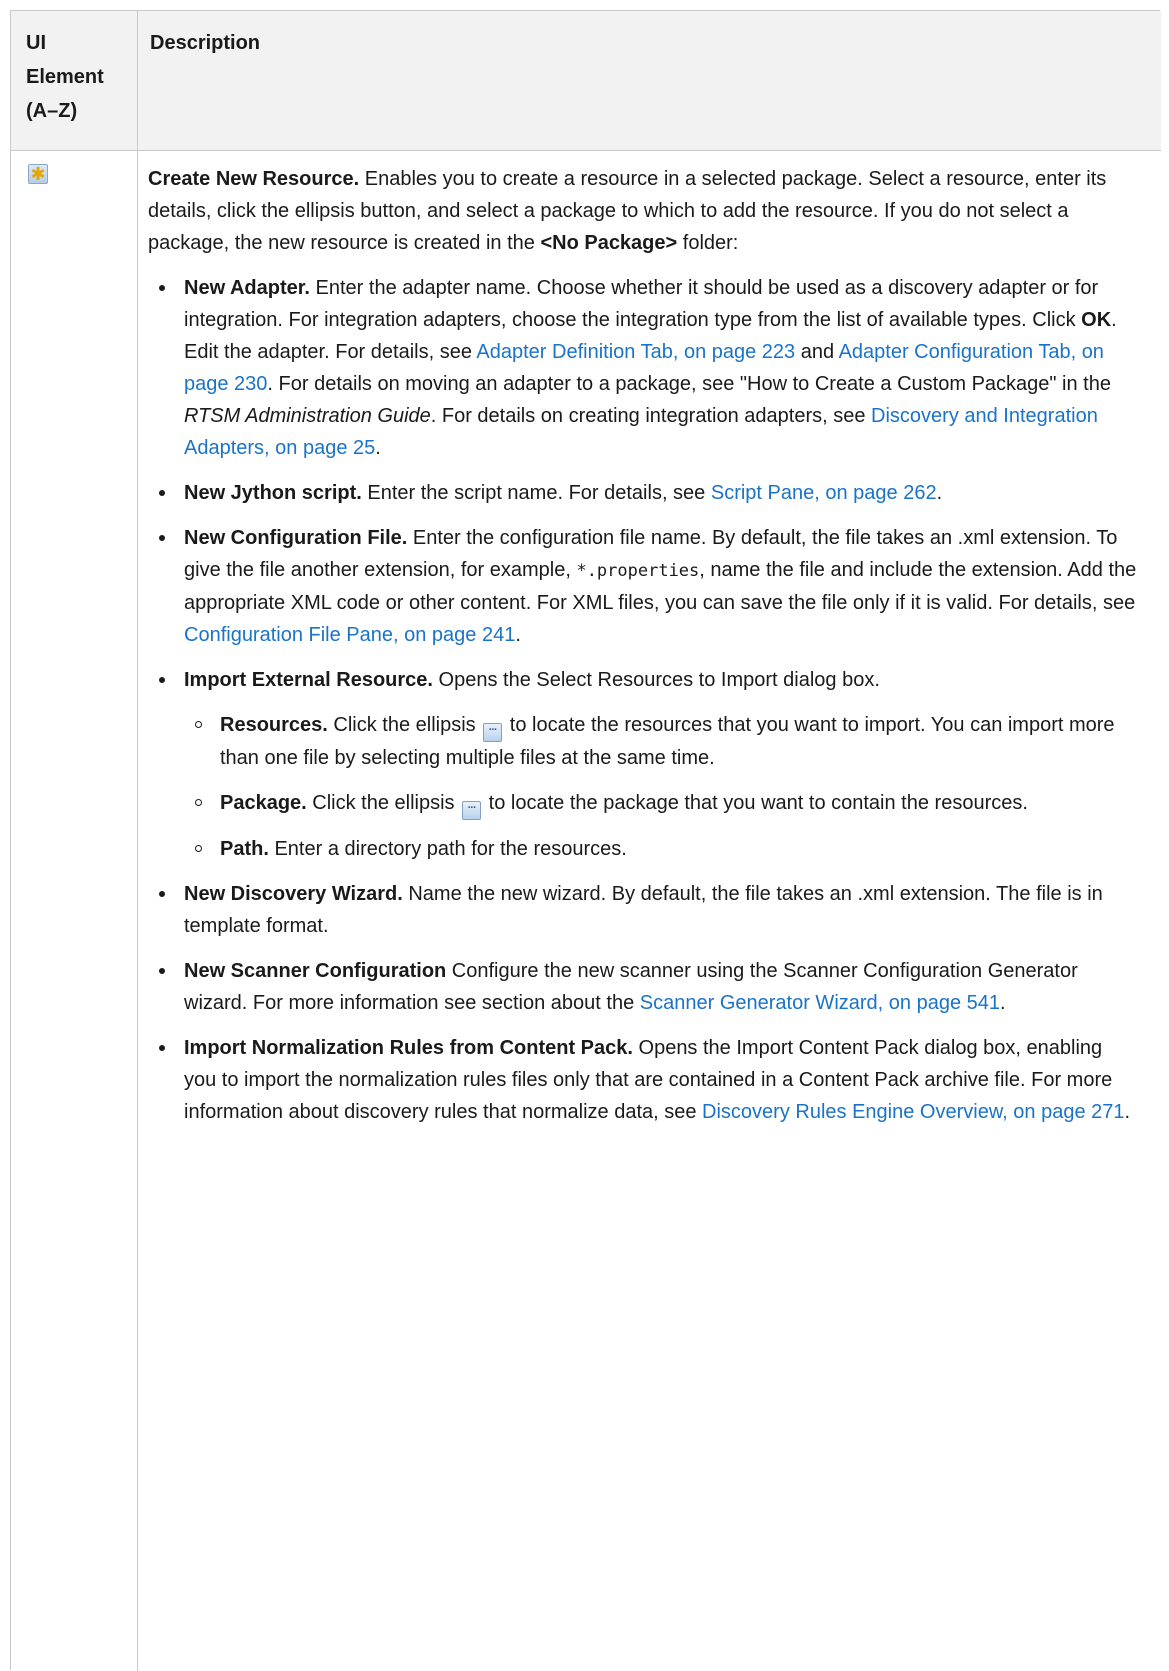 Image resolution: width=1169 pixels, height=1671 pixels. What do you see at coordinates (74, 911) in the screenshot?
I see `row-ui-element-cell: ✱` at bounding box center [74, 911].